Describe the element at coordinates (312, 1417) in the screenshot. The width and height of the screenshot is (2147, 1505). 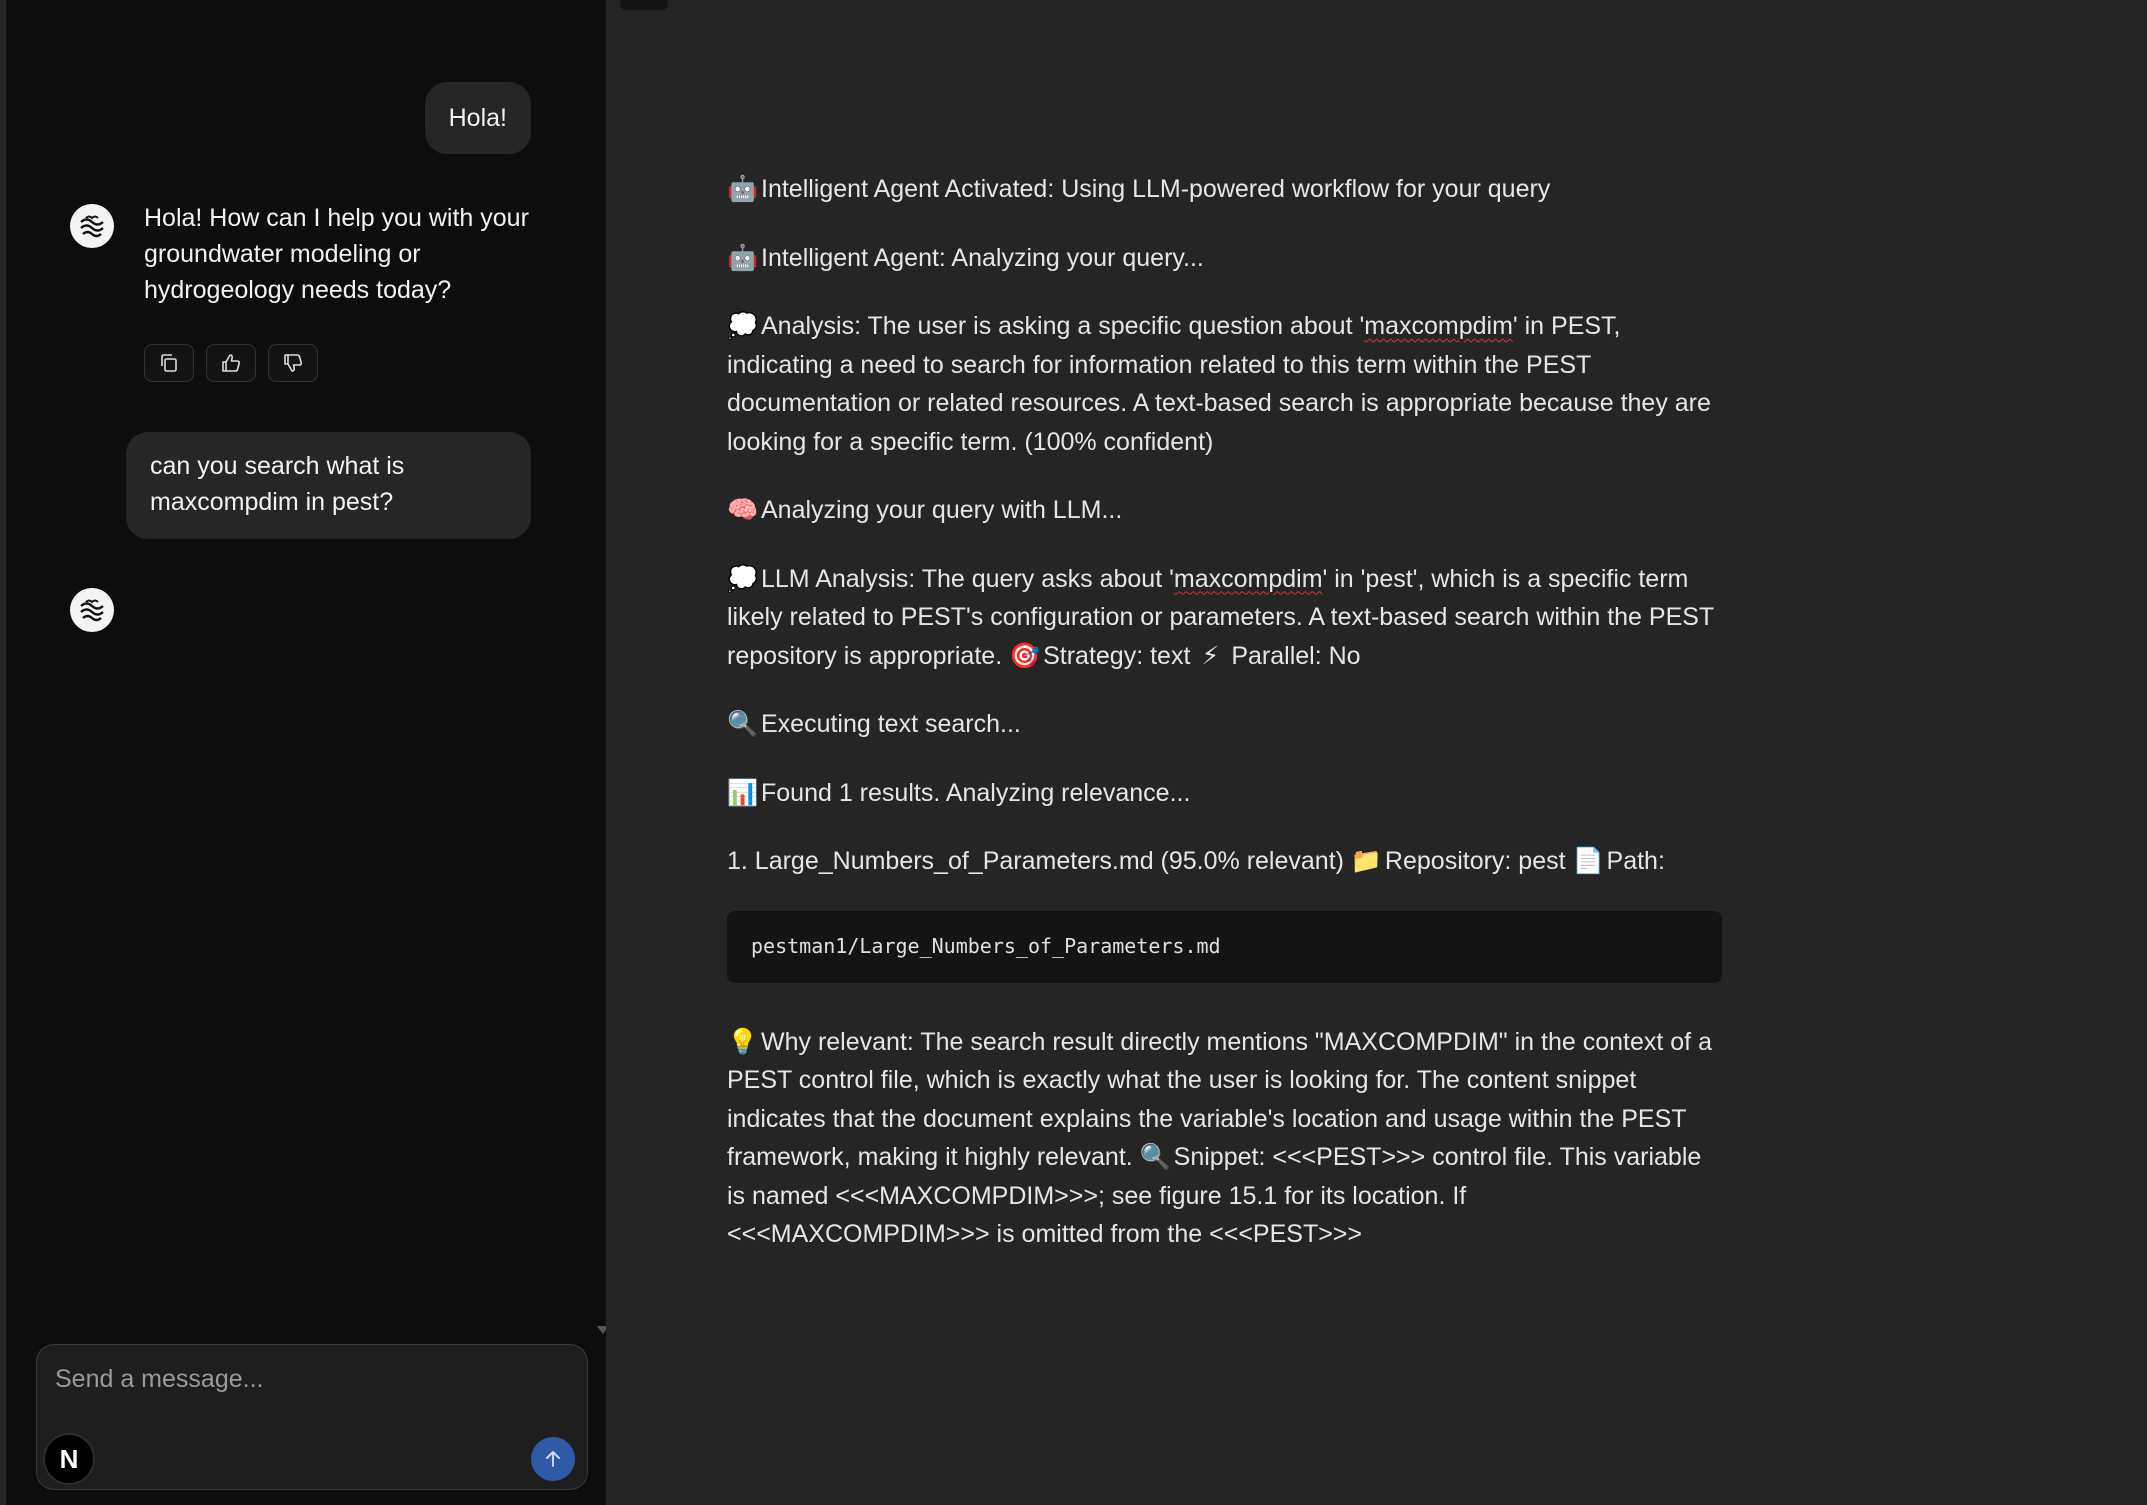
I see `message-composer: N` at that location.